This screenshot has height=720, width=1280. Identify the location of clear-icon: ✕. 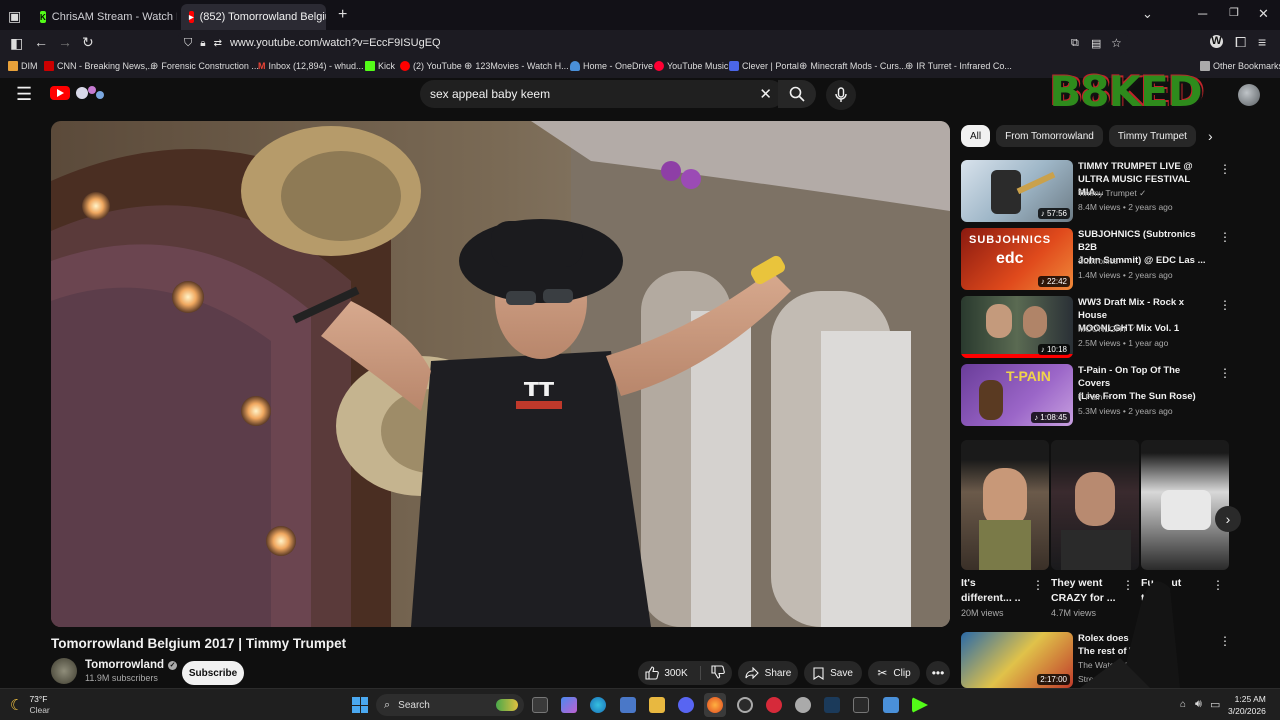
(765, 94).